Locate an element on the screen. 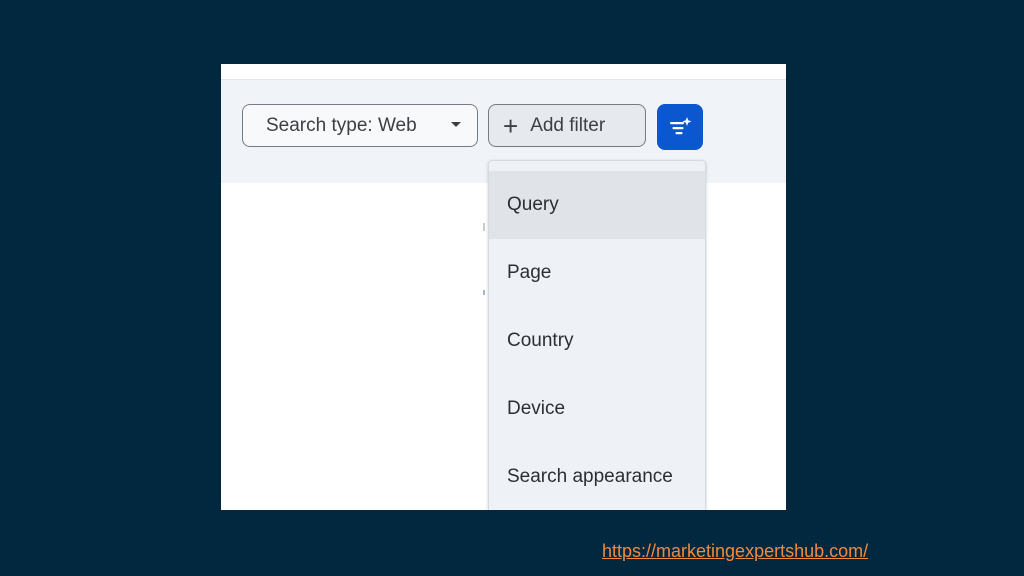 The width and height of the screenshot is (1024, 576). search-type-dropdown: Search type: Web is located at coordinates (360, 125).